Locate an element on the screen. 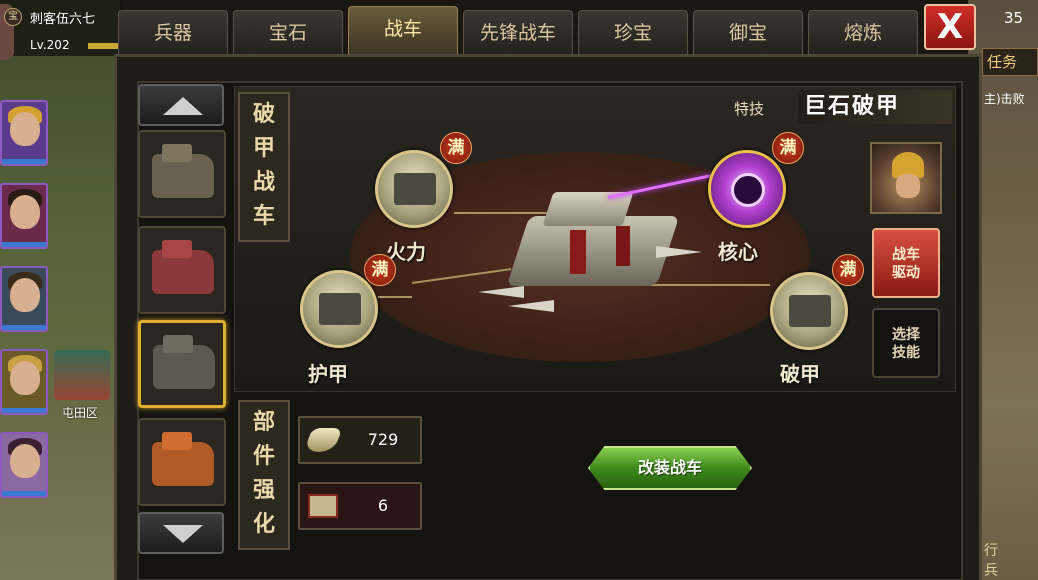  scroll-icon is located at coordinates (323, 506).